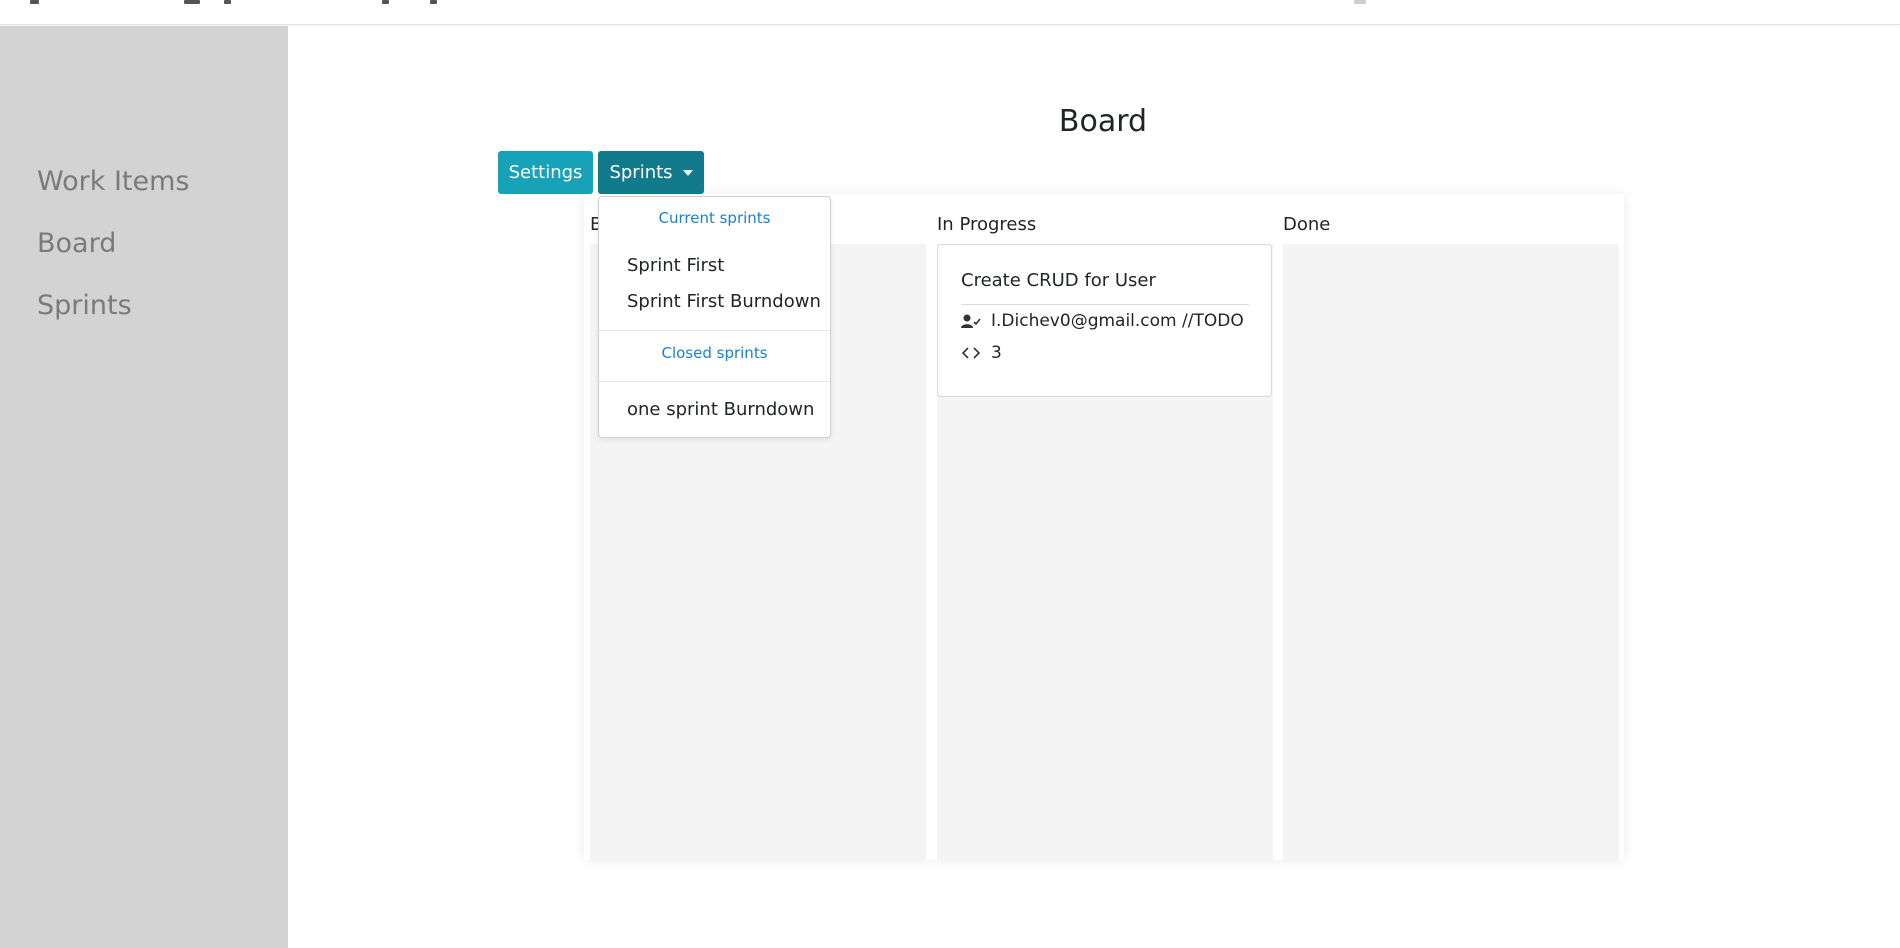 The image size is (1900, 948). What do you see at coordinates (981, 353) in the screenshot?
I see `card-estimate-row: 3` at bounding box center [981, 353].